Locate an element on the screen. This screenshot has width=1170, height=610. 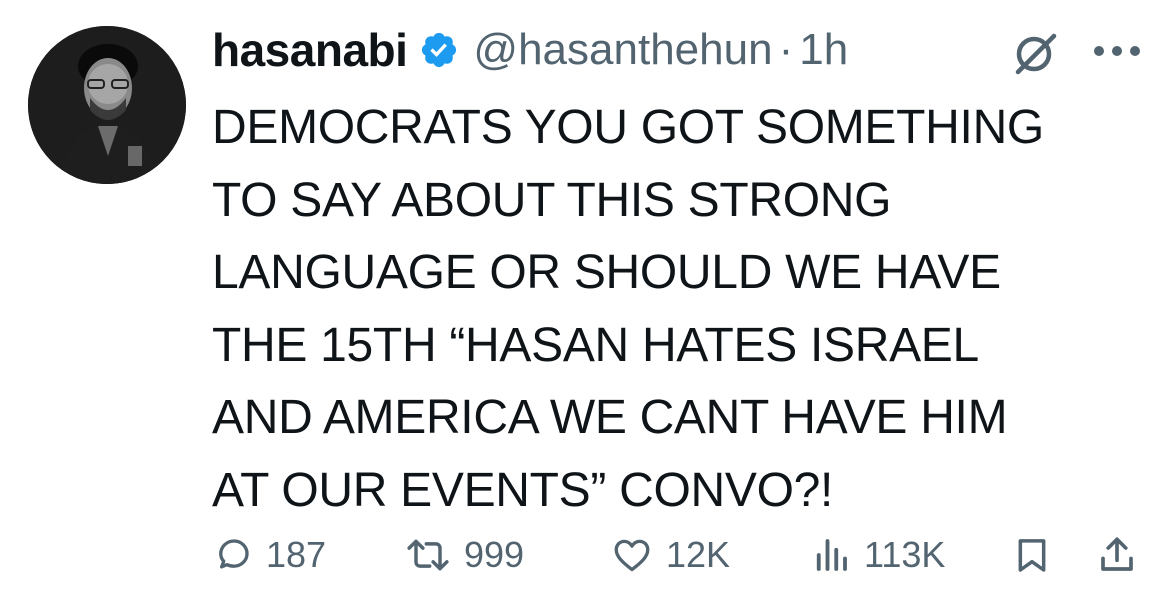
tweet-actions: 187 999 12K 113K is located at coordinates (682, 555).